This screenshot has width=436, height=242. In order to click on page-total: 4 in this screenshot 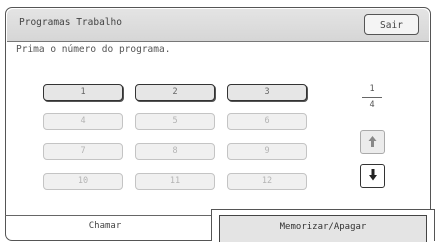, I will do `click(372, 105)`.